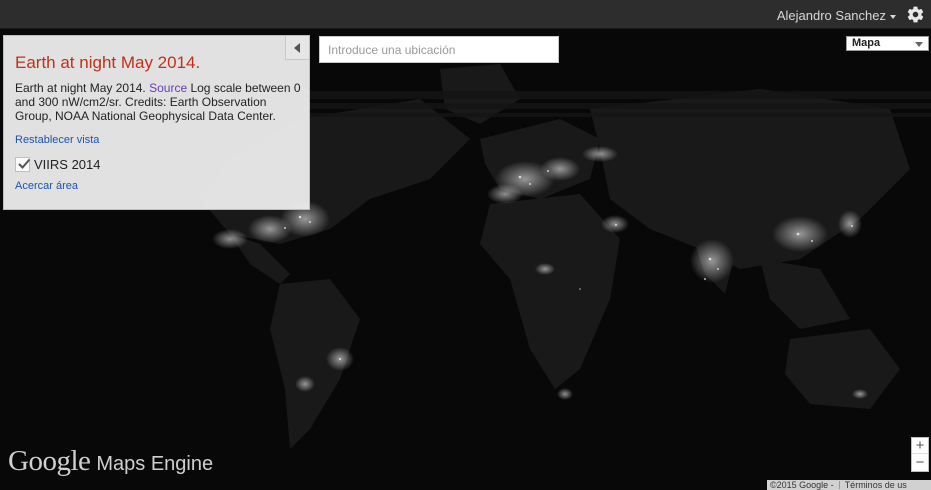 This screenshot has width=931, height=490. I want to click on layer-label: VIIRS 2014, so click(67, 164).